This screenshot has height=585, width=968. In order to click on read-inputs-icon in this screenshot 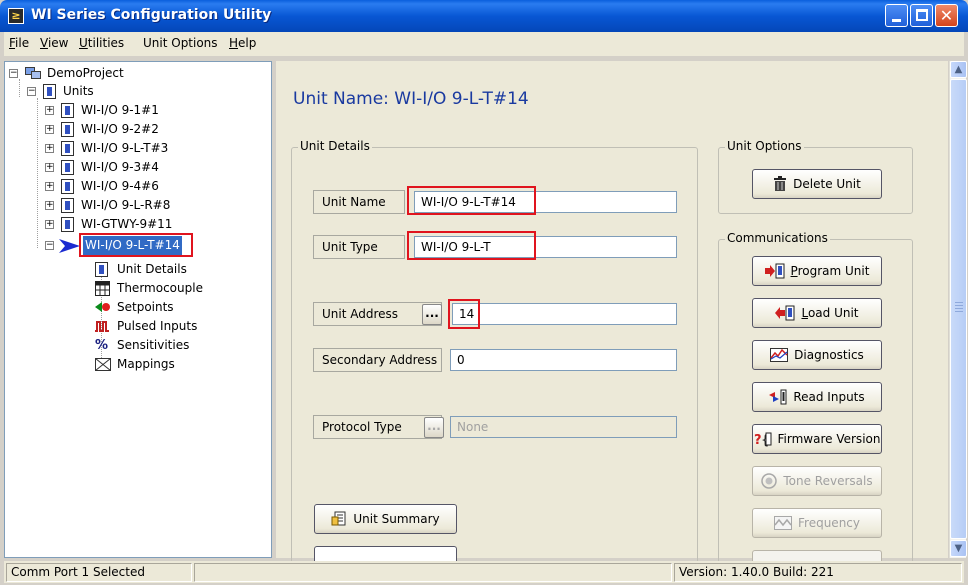, I will do `click(778, 396)`.